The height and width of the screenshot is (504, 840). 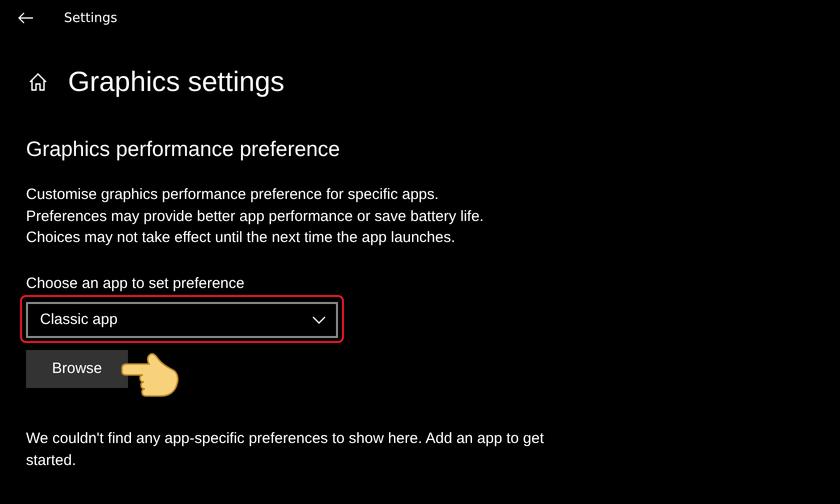 I want to click on back-arrow-icon, so click(x=26, y=18).